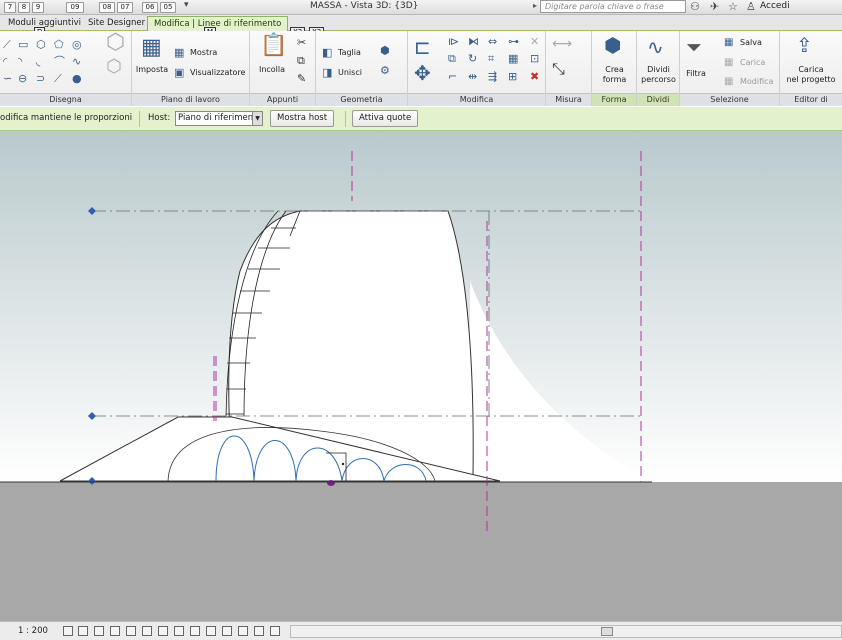  What do you see at coordinates (168, 7) in the screenshot?
I see `qat-button-05: 05` at bounding box center [168, 7].